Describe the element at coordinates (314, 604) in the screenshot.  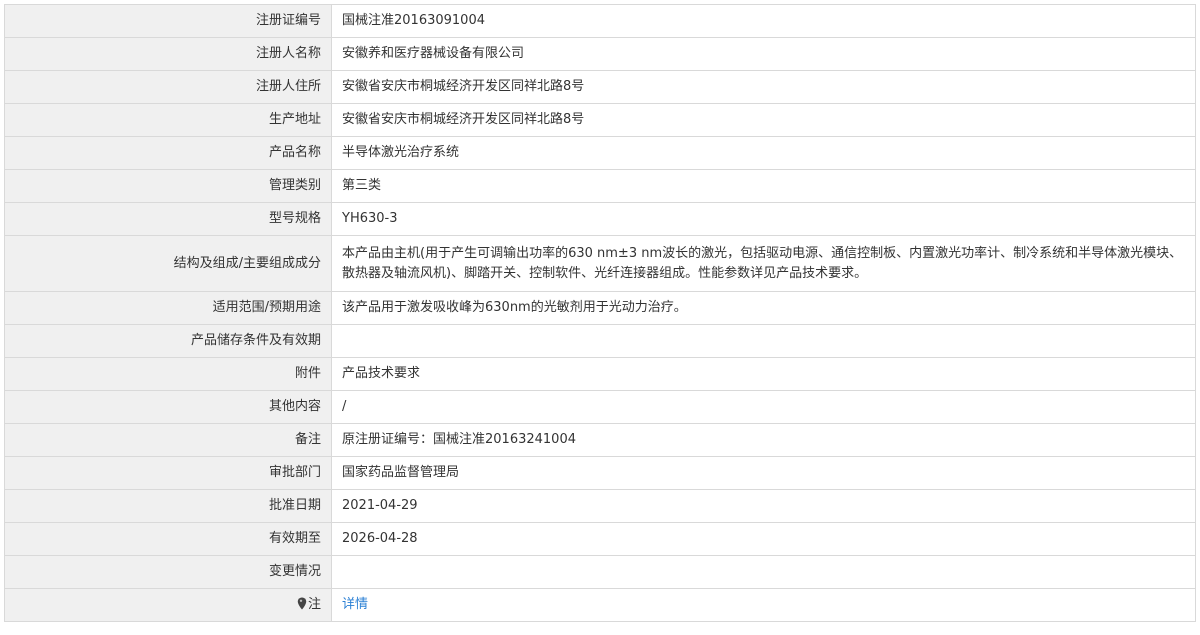
I see `note-label: 注` at that location.